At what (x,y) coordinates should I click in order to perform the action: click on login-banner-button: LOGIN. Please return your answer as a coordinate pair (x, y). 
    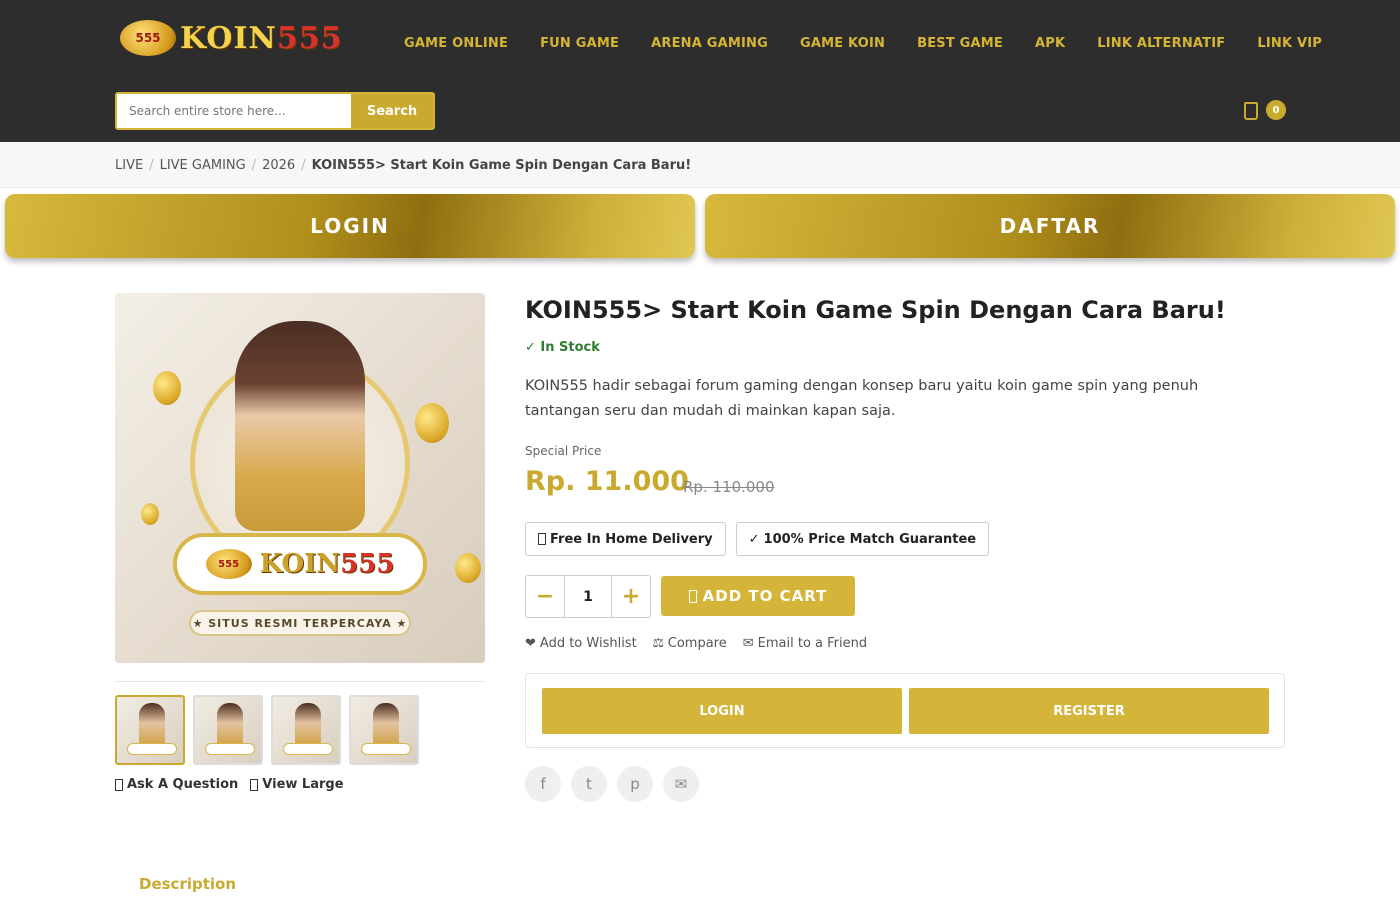
    Looking at the image, I should click on (350, 226).